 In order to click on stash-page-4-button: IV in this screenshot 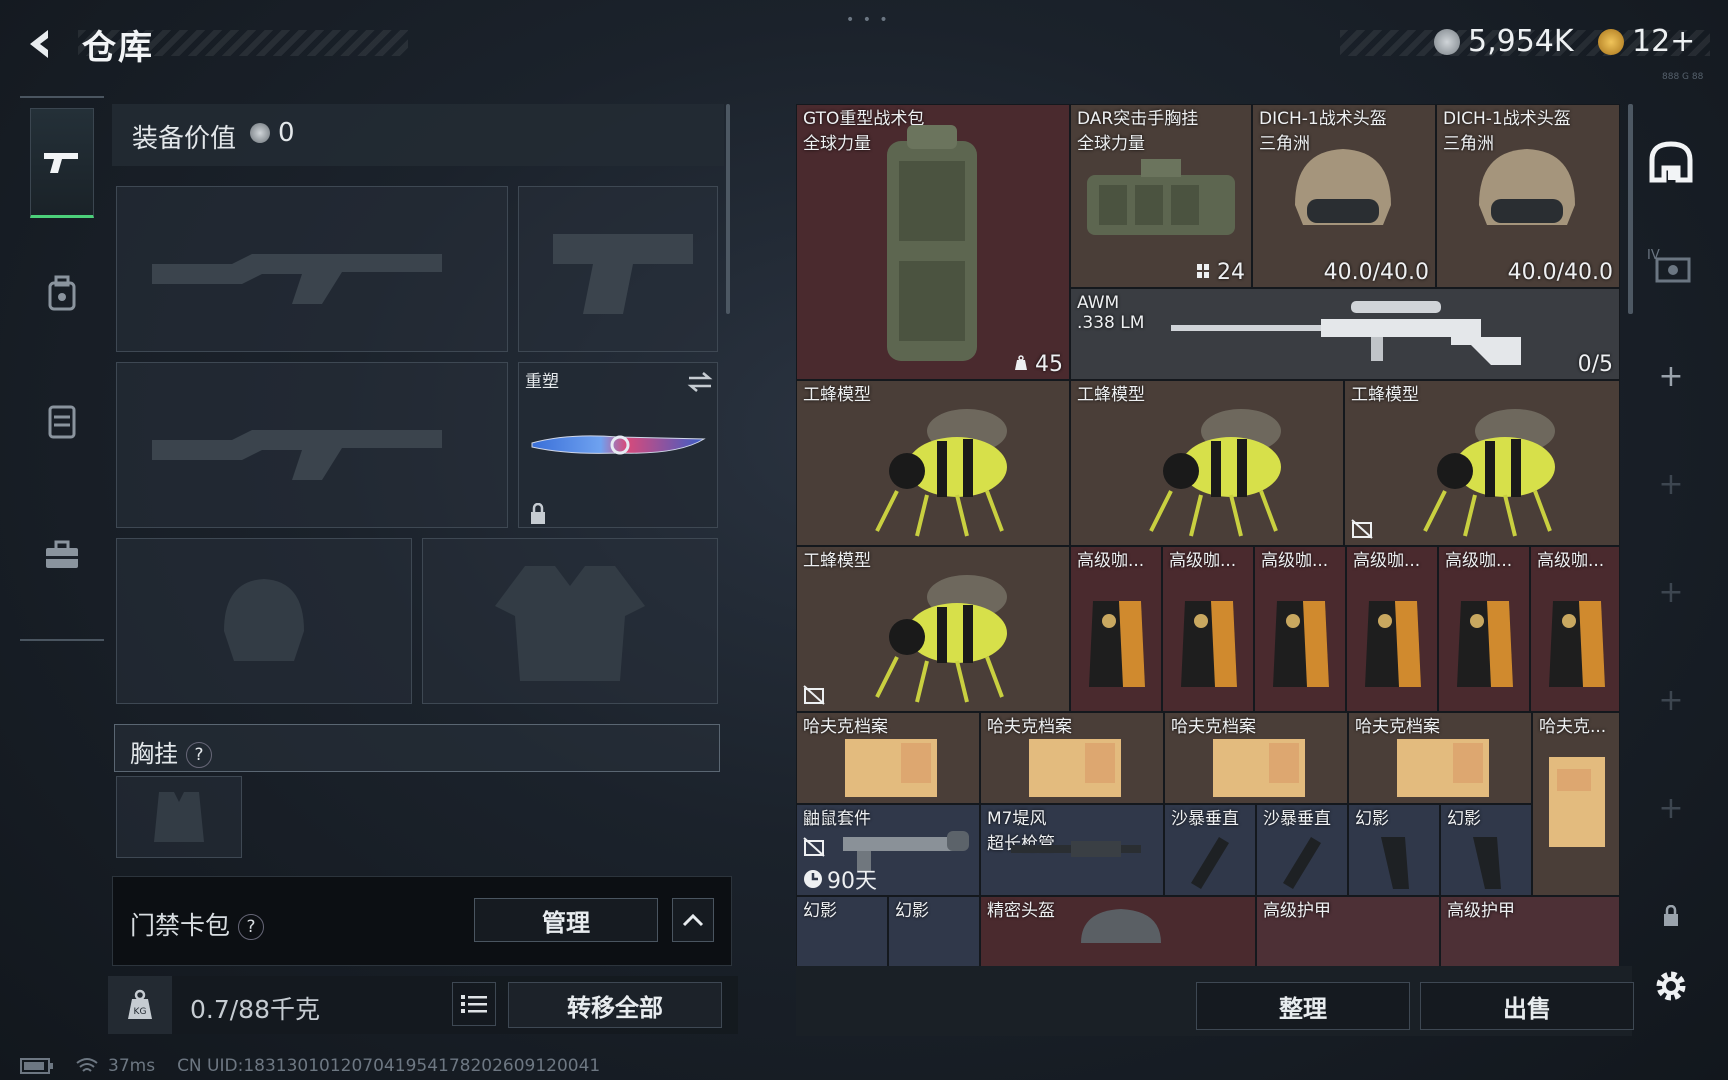, I will do `click(1671, 265)`.